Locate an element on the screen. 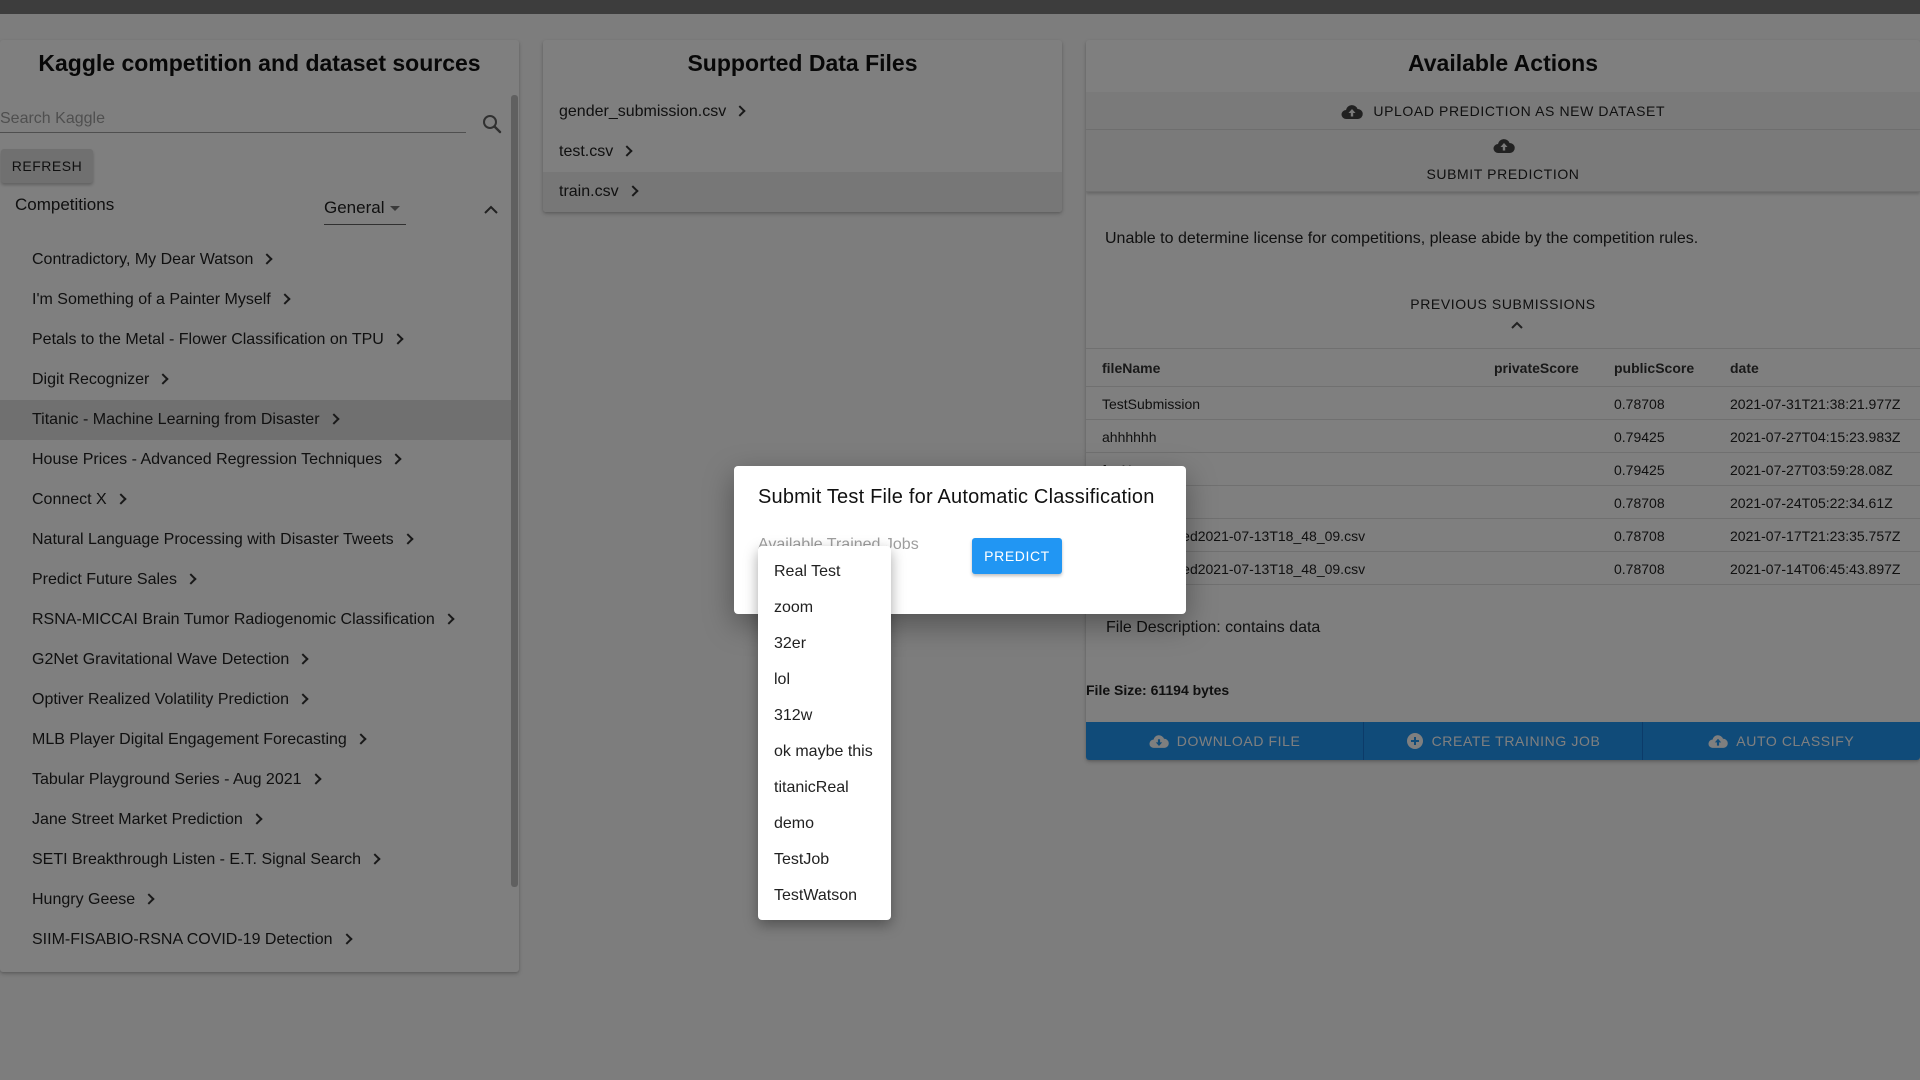 Image resolution: width=1920 pixels, height=1080 pixels. job-option: demo is located at coordinates (824, 824).